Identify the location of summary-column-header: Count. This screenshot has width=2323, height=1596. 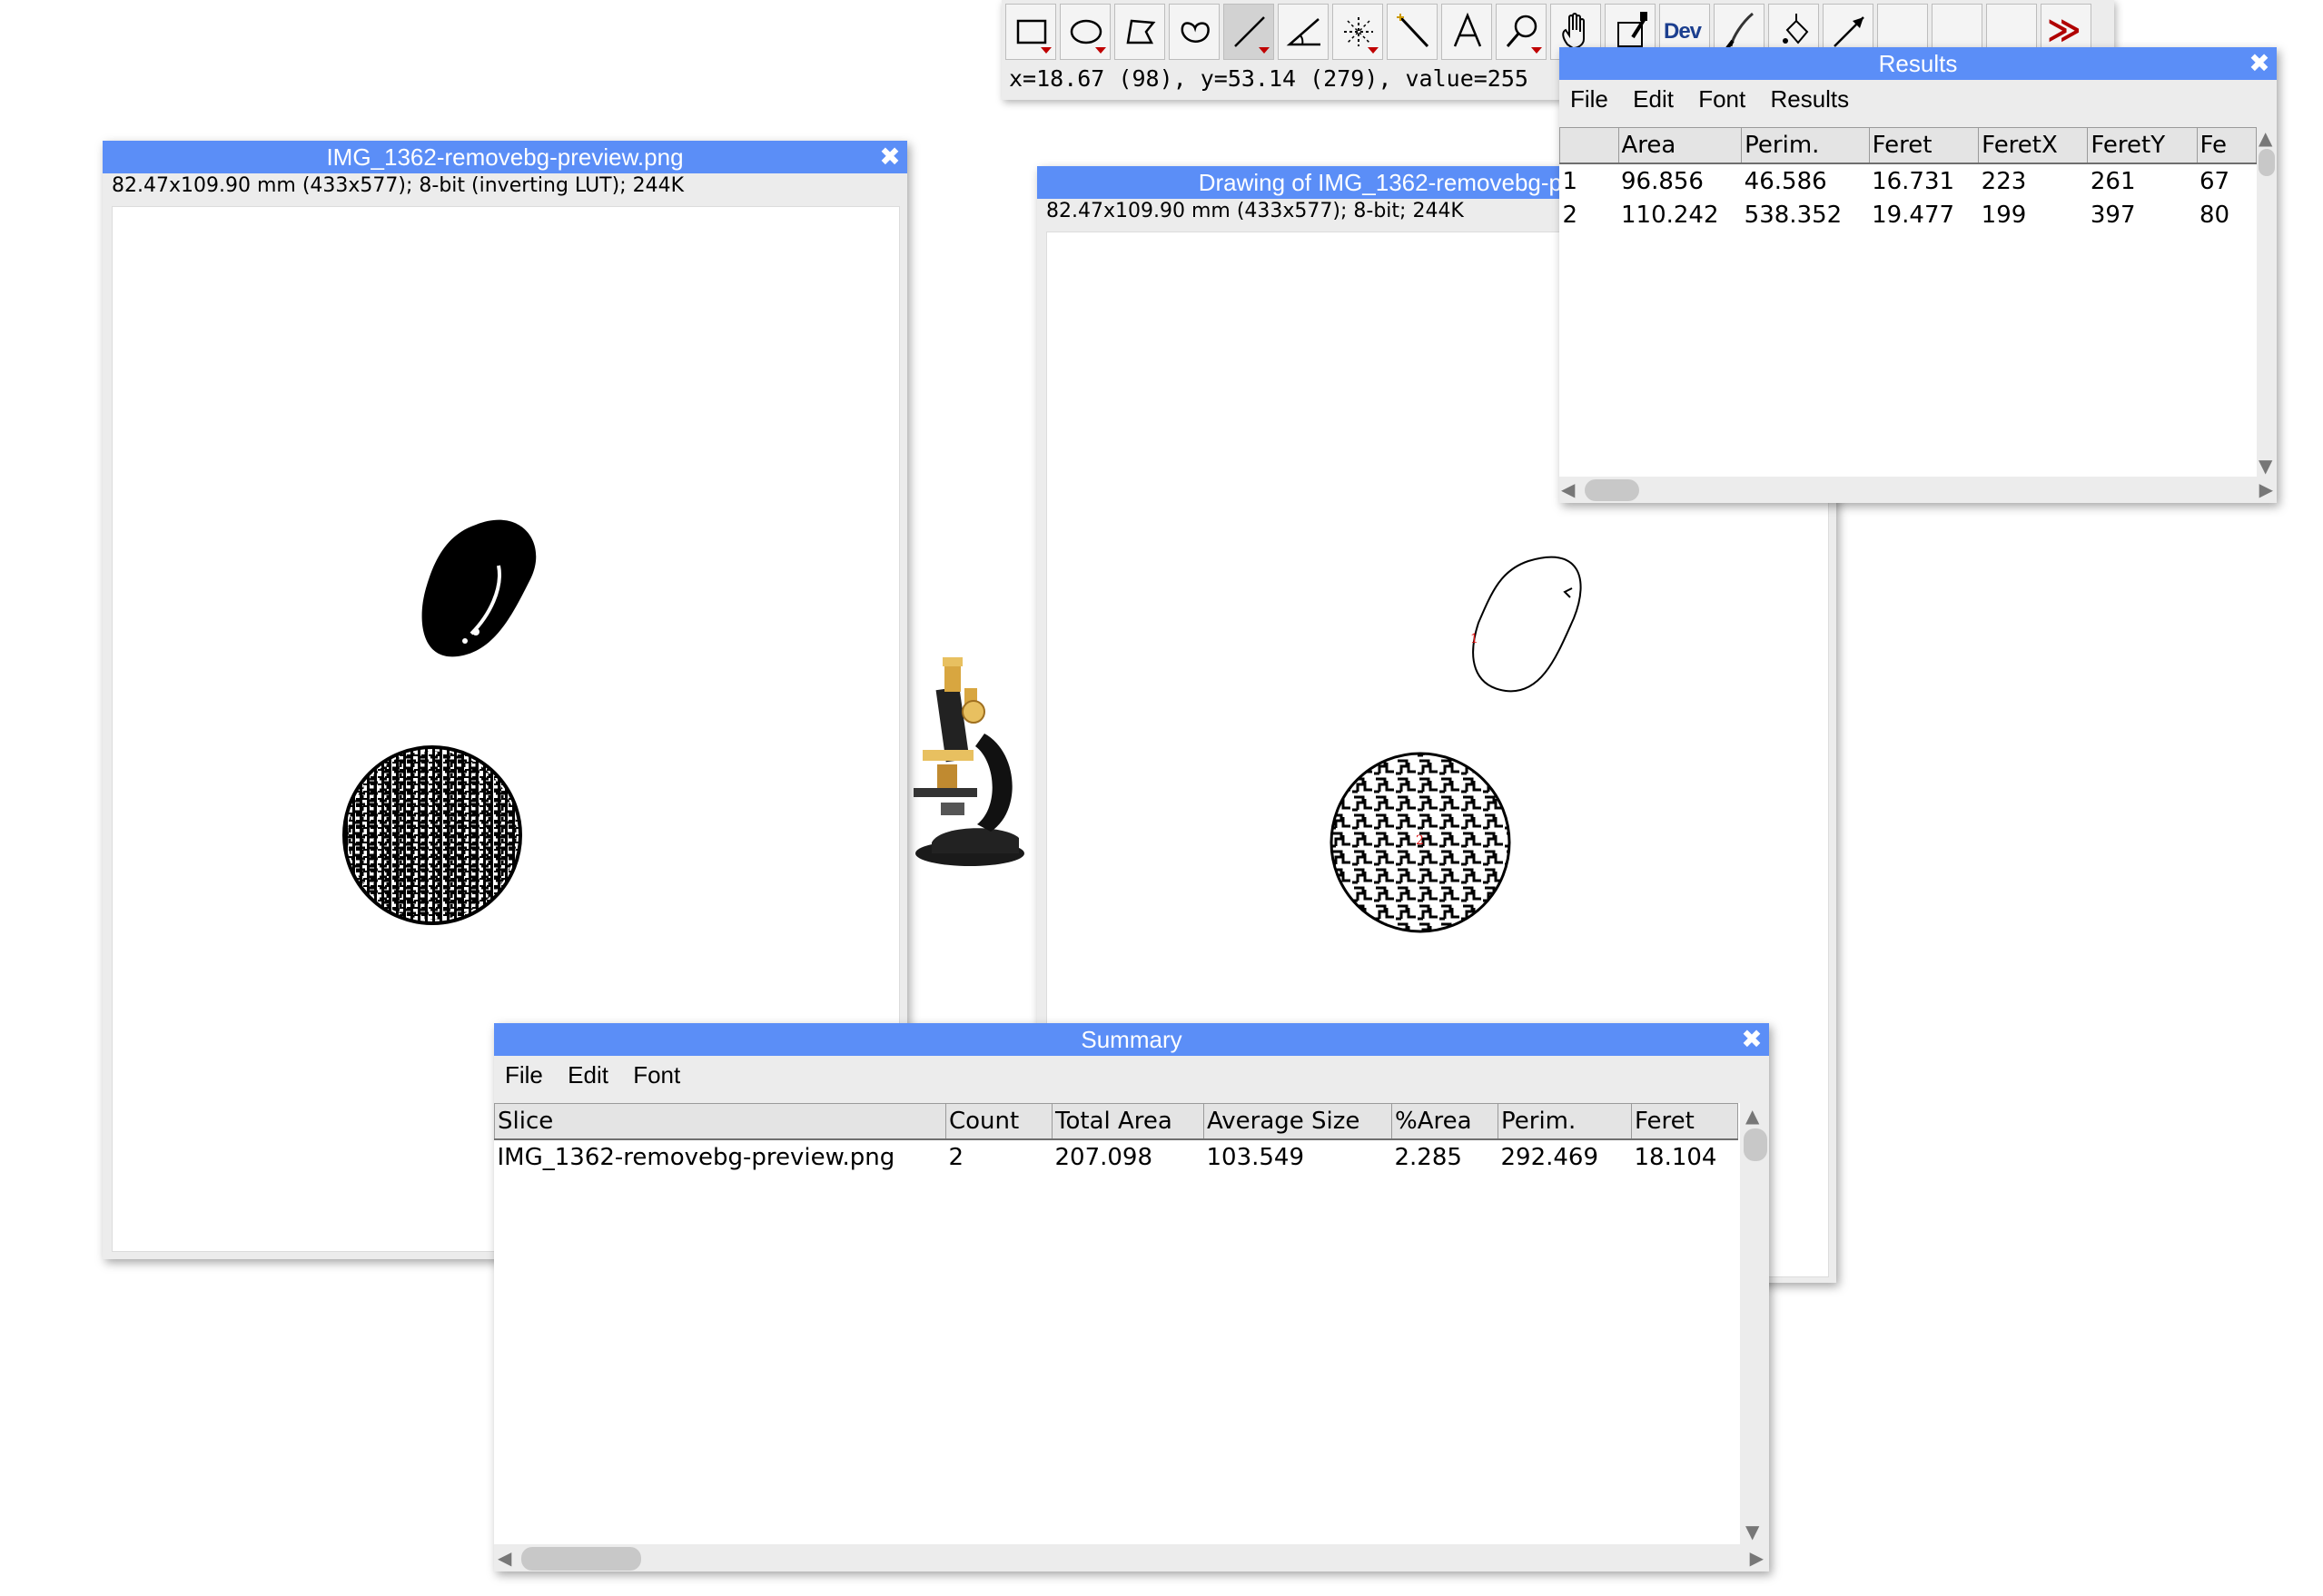
(999, 1121).